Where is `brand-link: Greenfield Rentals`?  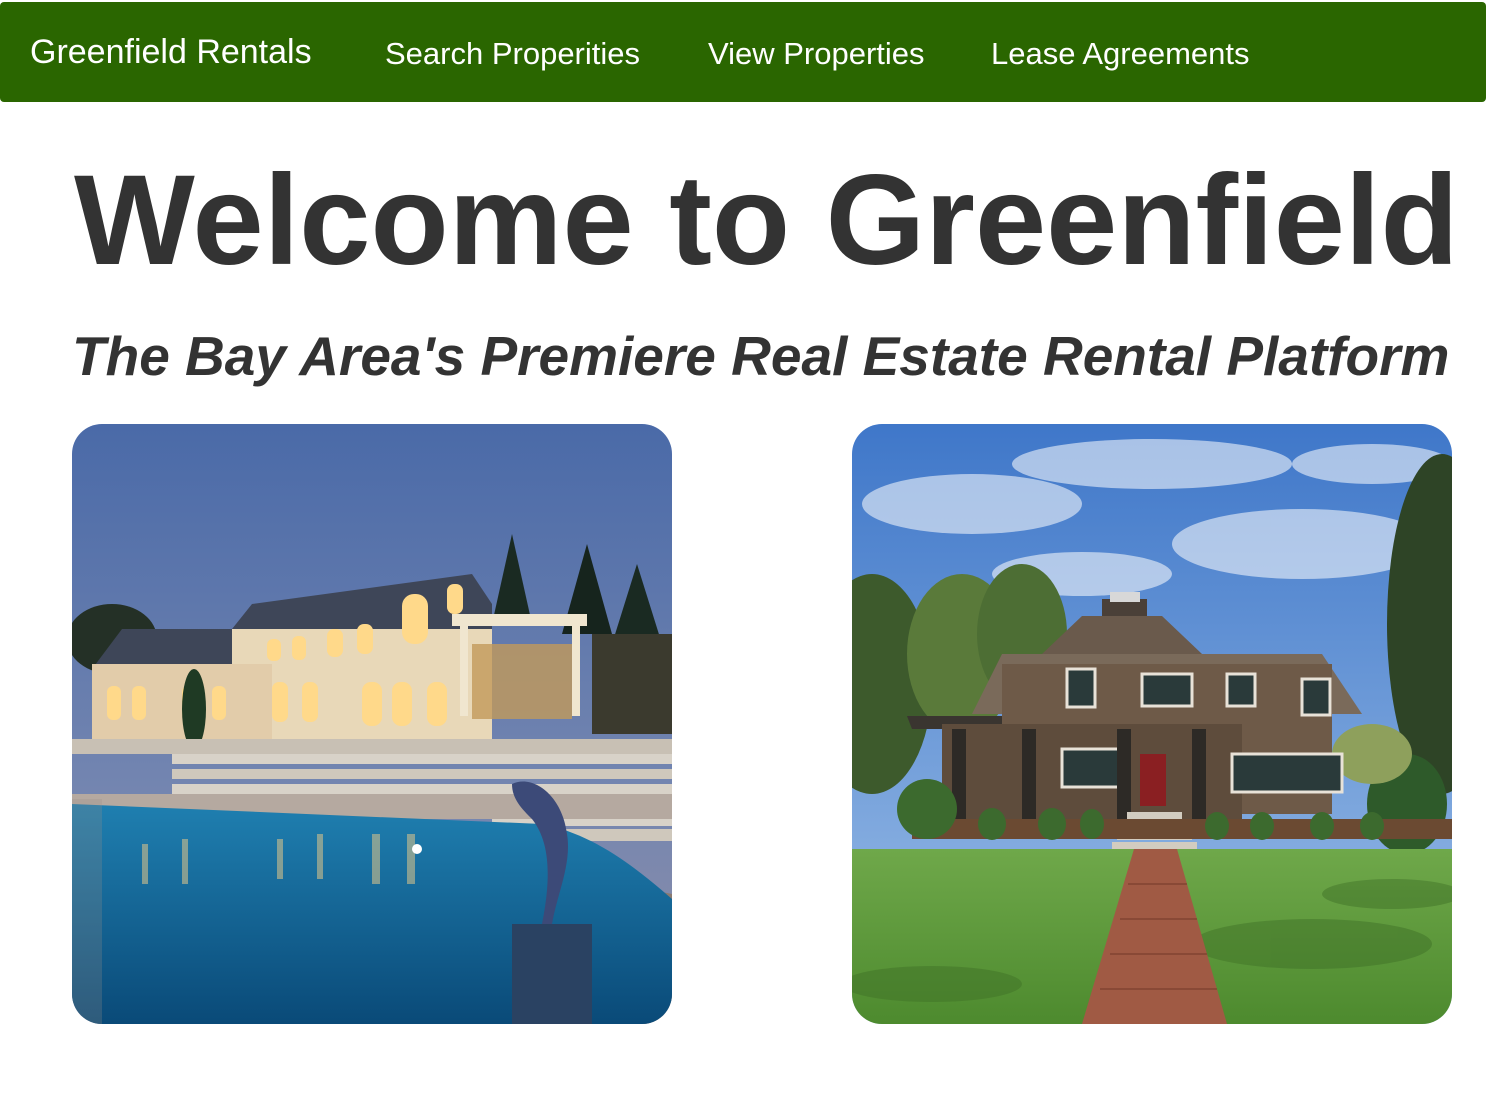
brand-link: Greenfield Rentals is located at coordinates (171, 52).